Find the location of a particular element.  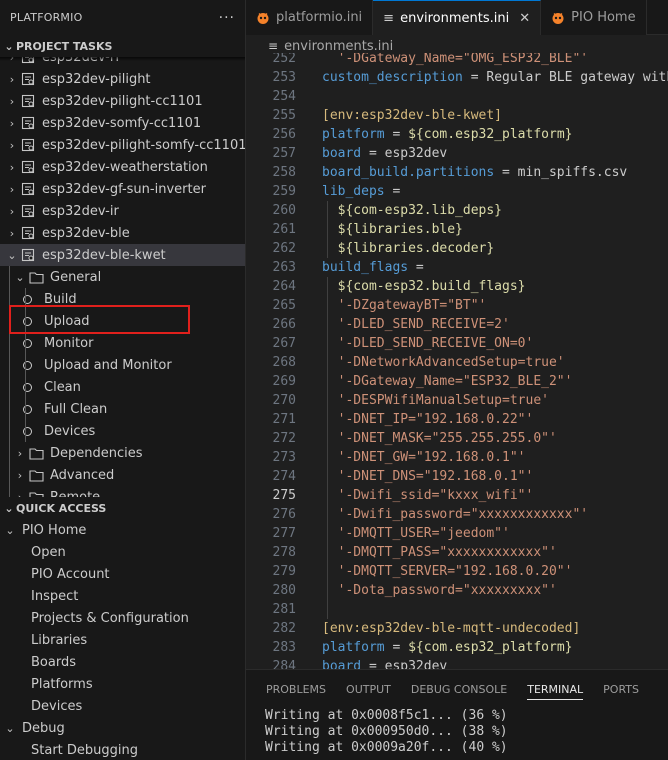

tab-platformio-ini: platformio.ini is located at coordinates (310, 17).